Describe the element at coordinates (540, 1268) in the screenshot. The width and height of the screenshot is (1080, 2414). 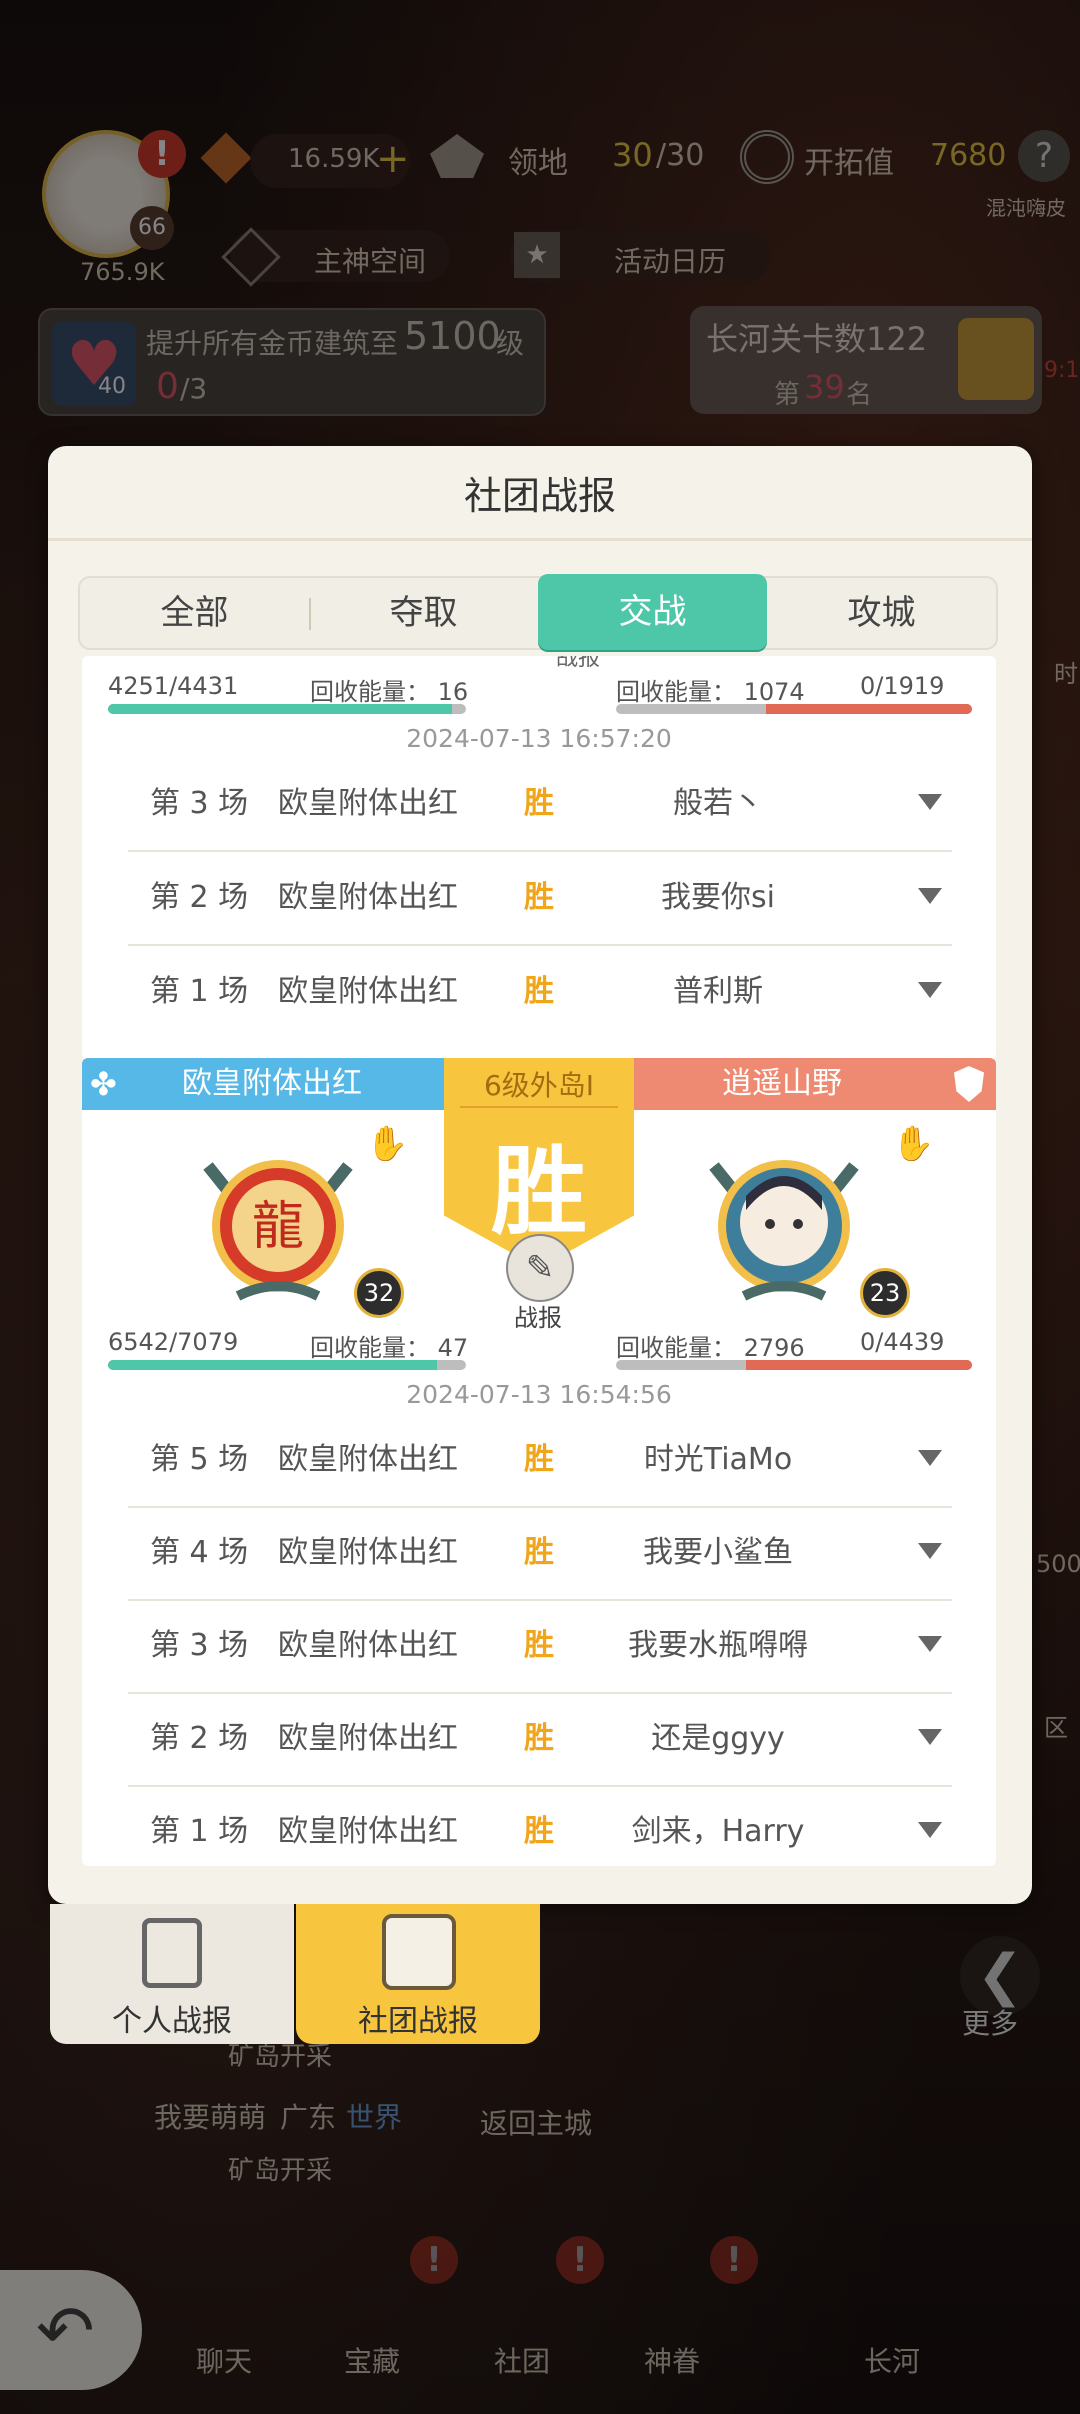
I see `report-clipboard-icon: ✎` at that location.